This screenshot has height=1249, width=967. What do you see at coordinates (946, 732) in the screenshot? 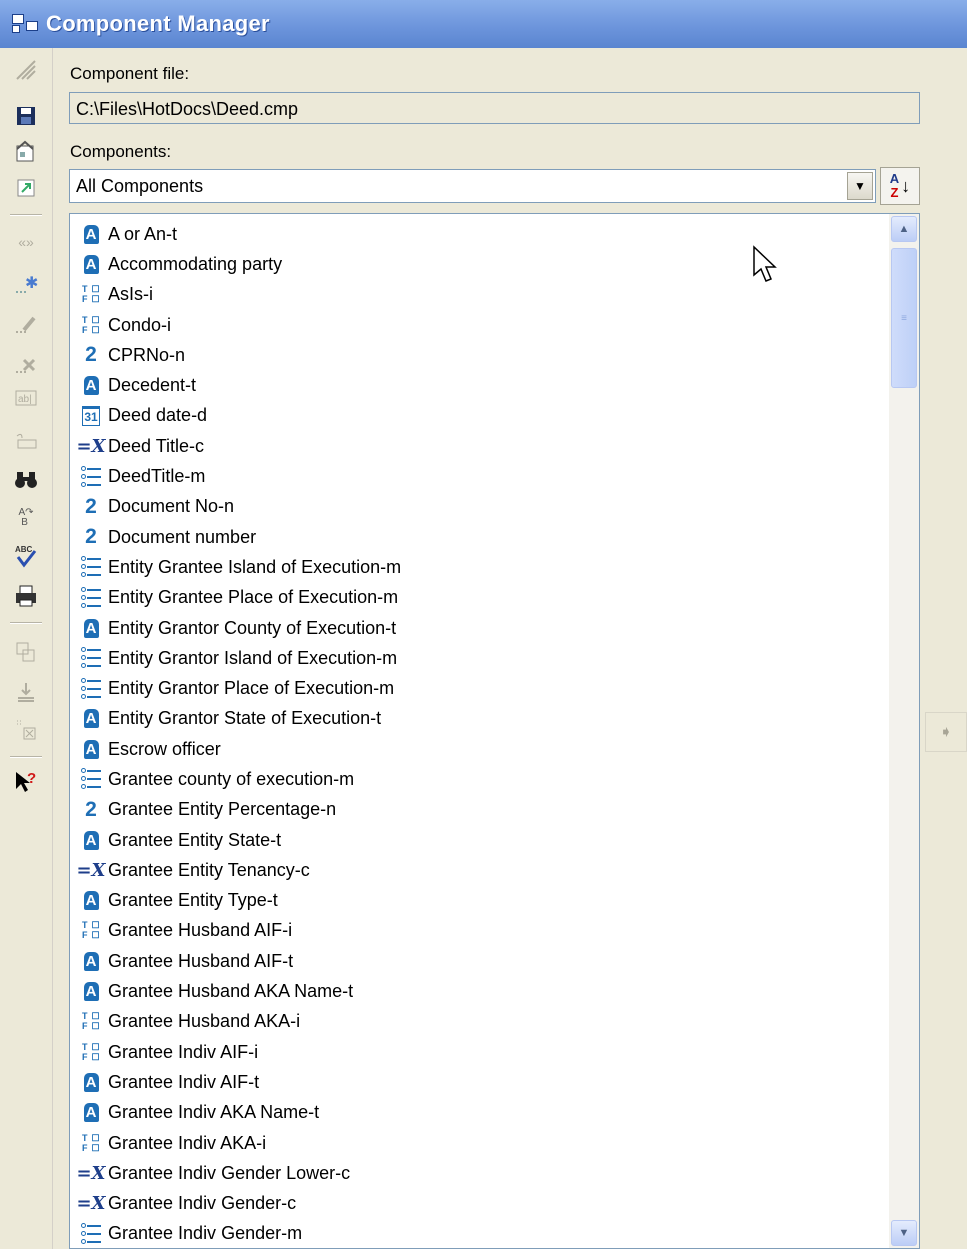
I see `arrow-right-icon: ➧` at bounding box center [946, 732].